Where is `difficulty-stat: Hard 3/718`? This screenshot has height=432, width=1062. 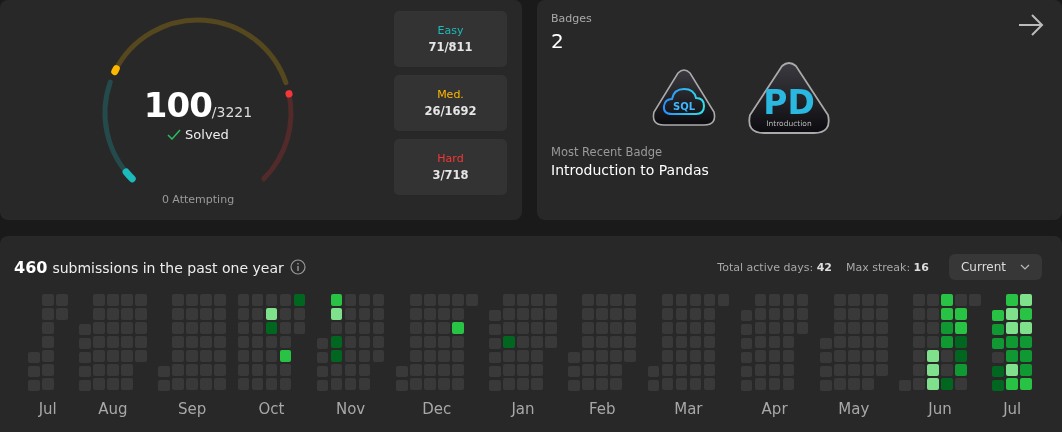 difficulty-stat: Hard 3/718 is located at coordinates (450, 167).